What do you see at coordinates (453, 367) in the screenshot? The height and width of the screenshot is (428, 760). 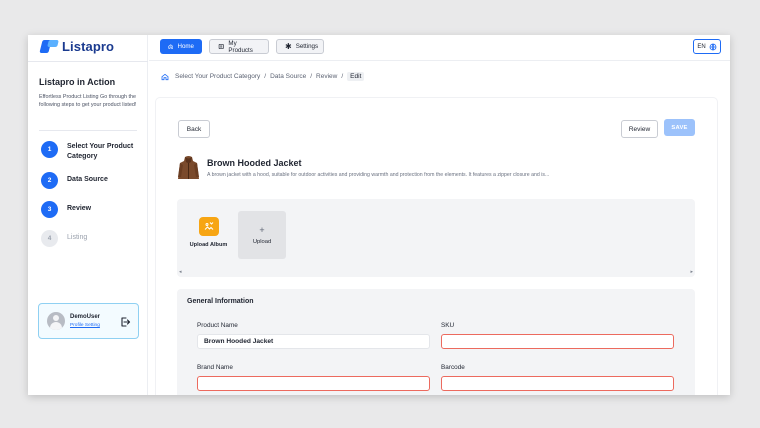 I see `barcode-label: Barcode` at bounding box center [453, 367].